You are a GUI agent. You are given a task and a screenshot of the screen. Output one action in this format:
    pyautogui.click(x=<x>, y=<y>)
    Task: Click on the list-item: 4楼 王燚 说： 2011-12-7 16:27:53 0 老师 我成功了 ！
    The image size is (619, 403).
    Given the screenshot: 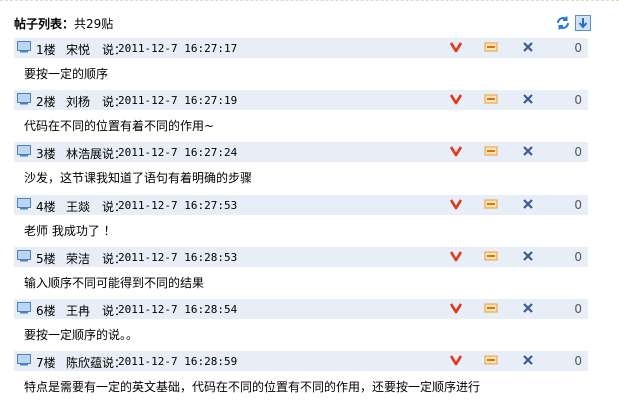 What is the action you would take?
    pyautogui.click(x=301, y=220)
    